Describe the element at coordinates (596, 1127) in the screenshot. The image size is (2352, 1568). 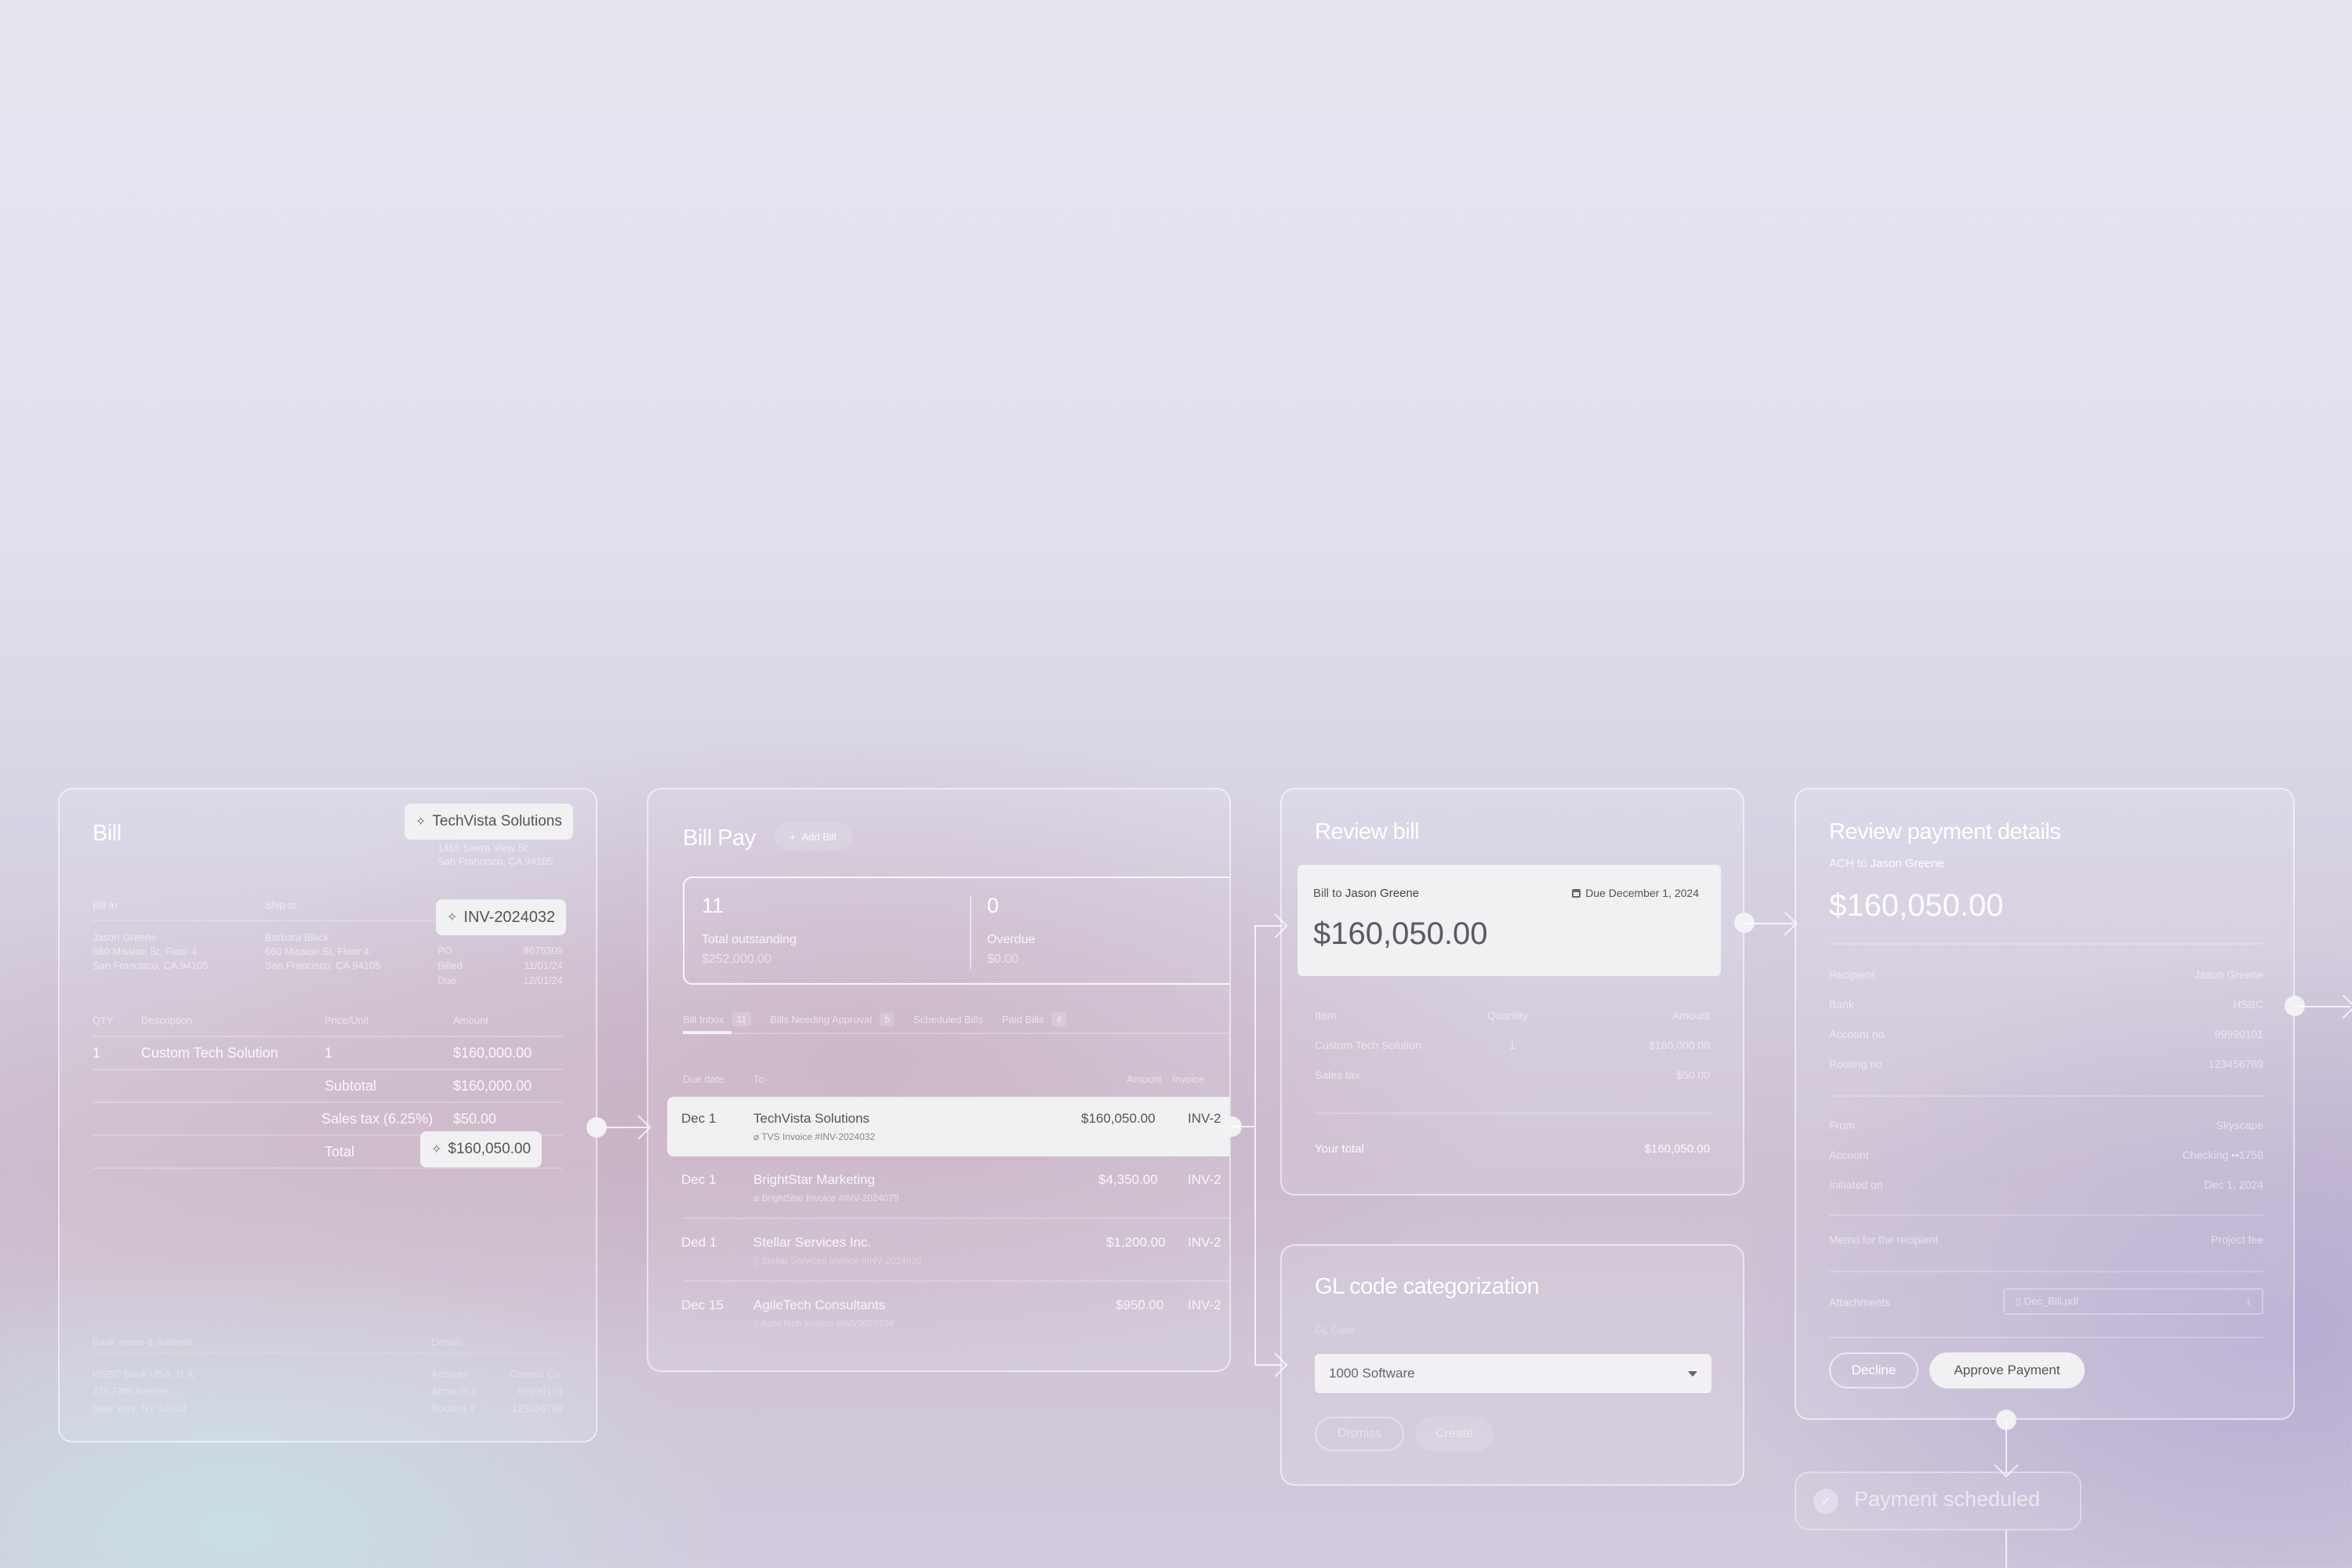
I see `connector-node` at that location.